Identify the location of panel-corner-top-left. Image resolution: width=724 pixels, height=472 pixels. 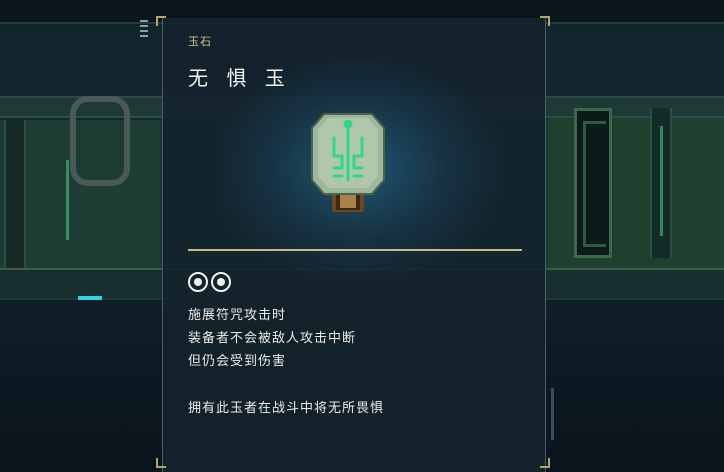
(161, 21).